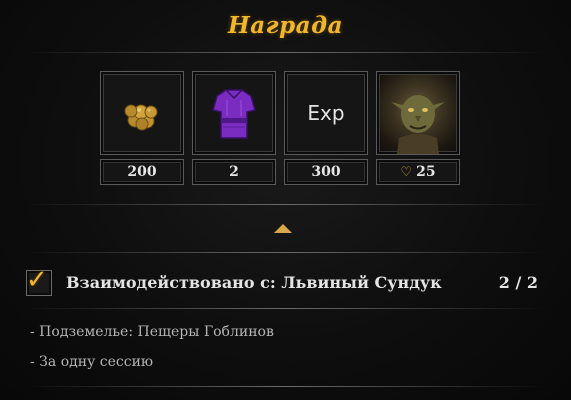 This screenshot has height=400, width=571. Describe the element at coordinates (285, 308) in the screenshot. I see `objective-divider-bottom` at that location.